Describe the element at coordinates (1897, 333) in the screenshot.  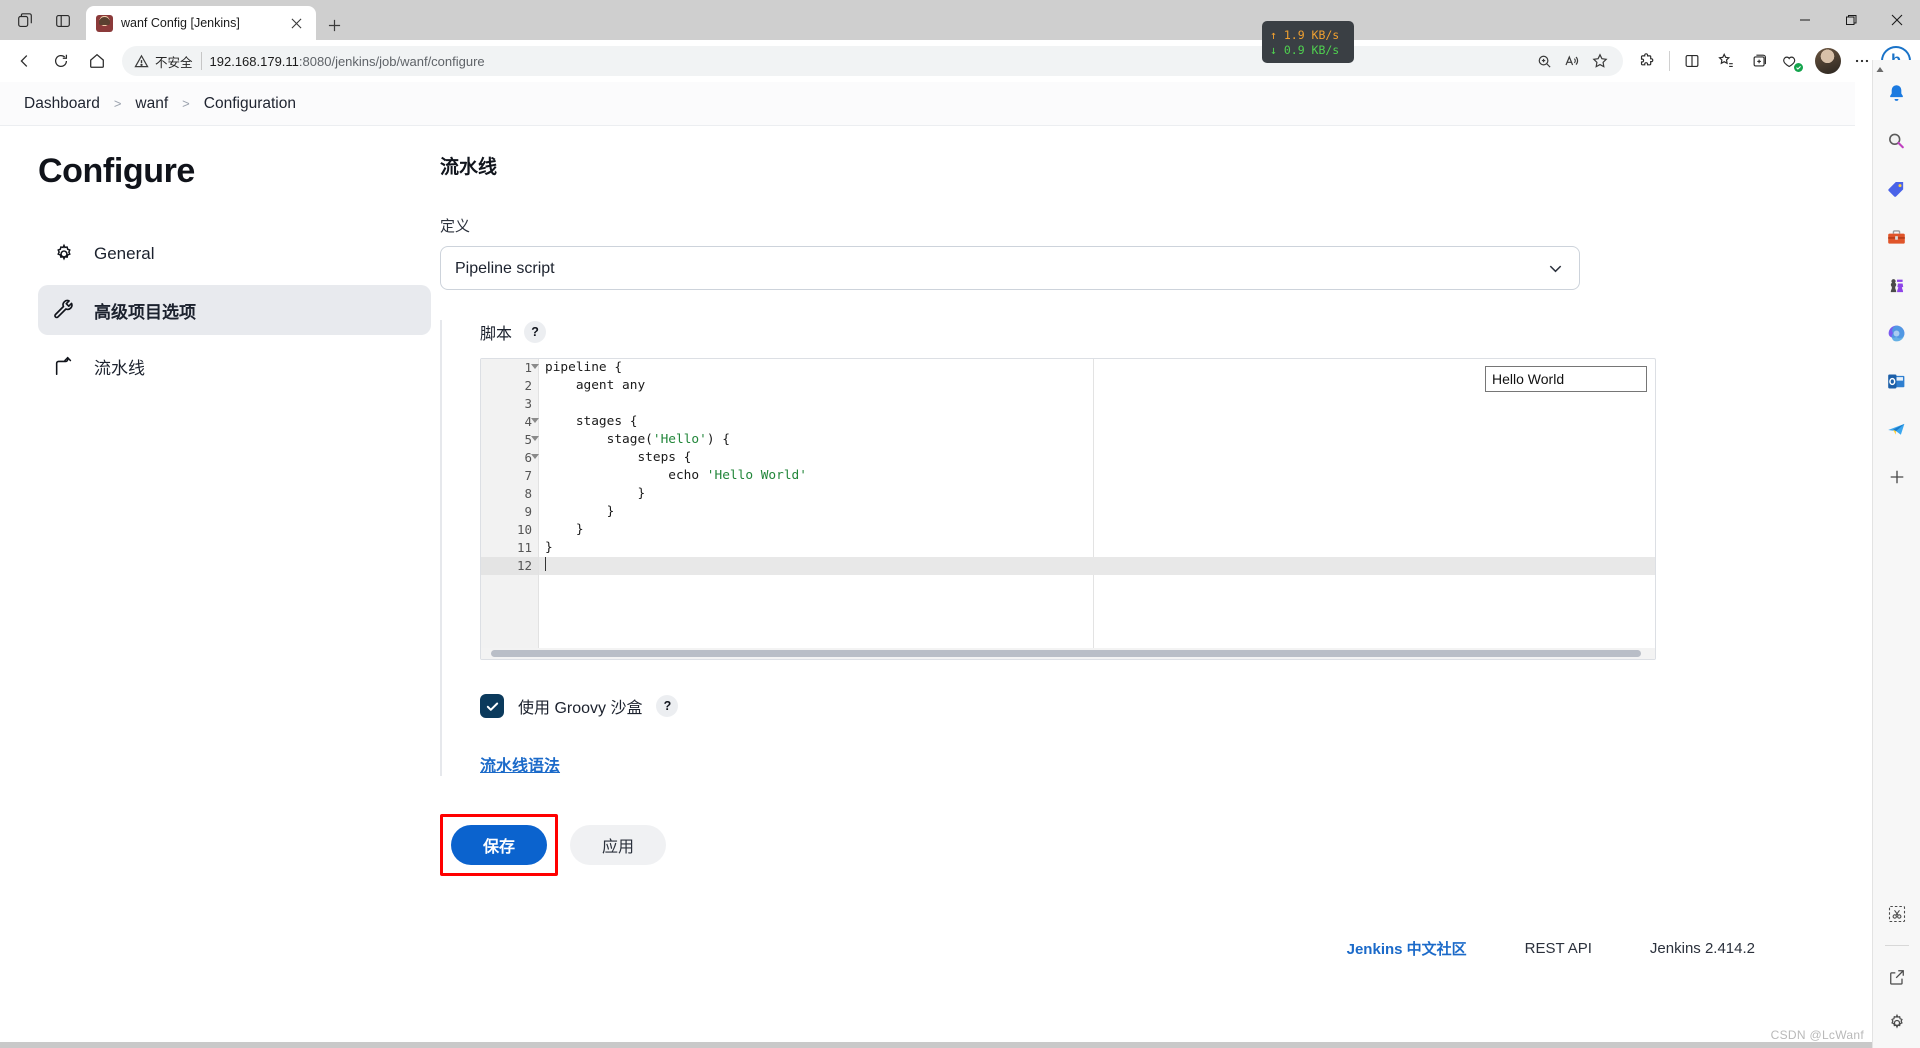
I see `microsoft365-icon` at that location.